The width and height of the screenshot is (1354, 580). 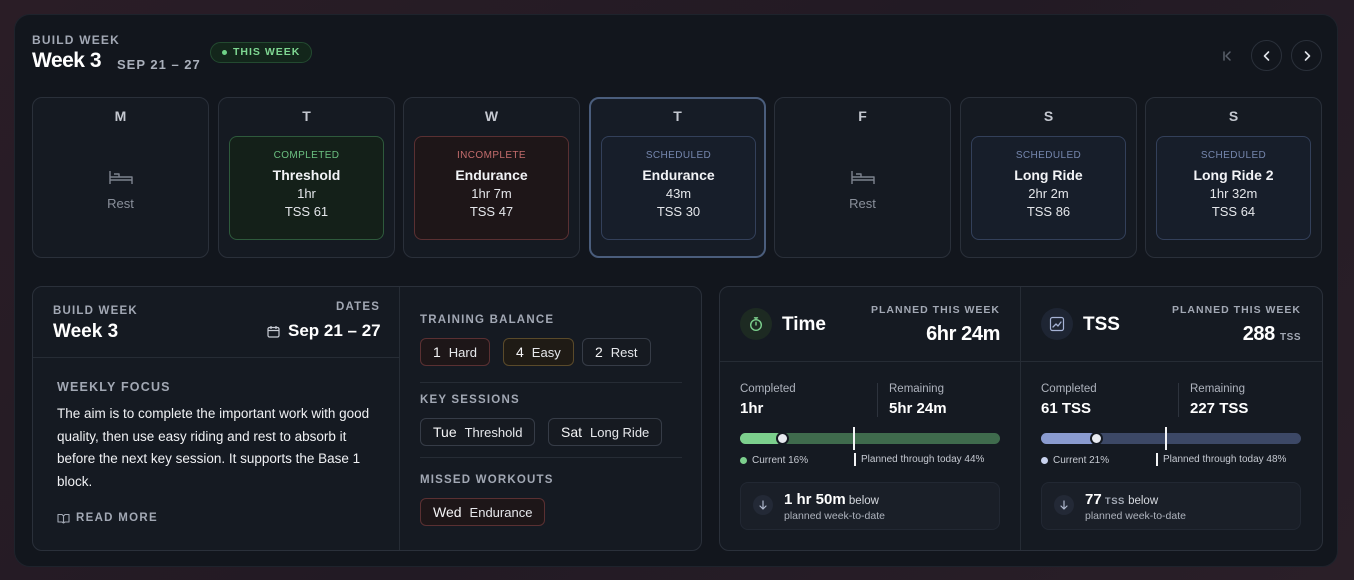 I want to click on summary-title: Week 3, so click(x=86, y=331).